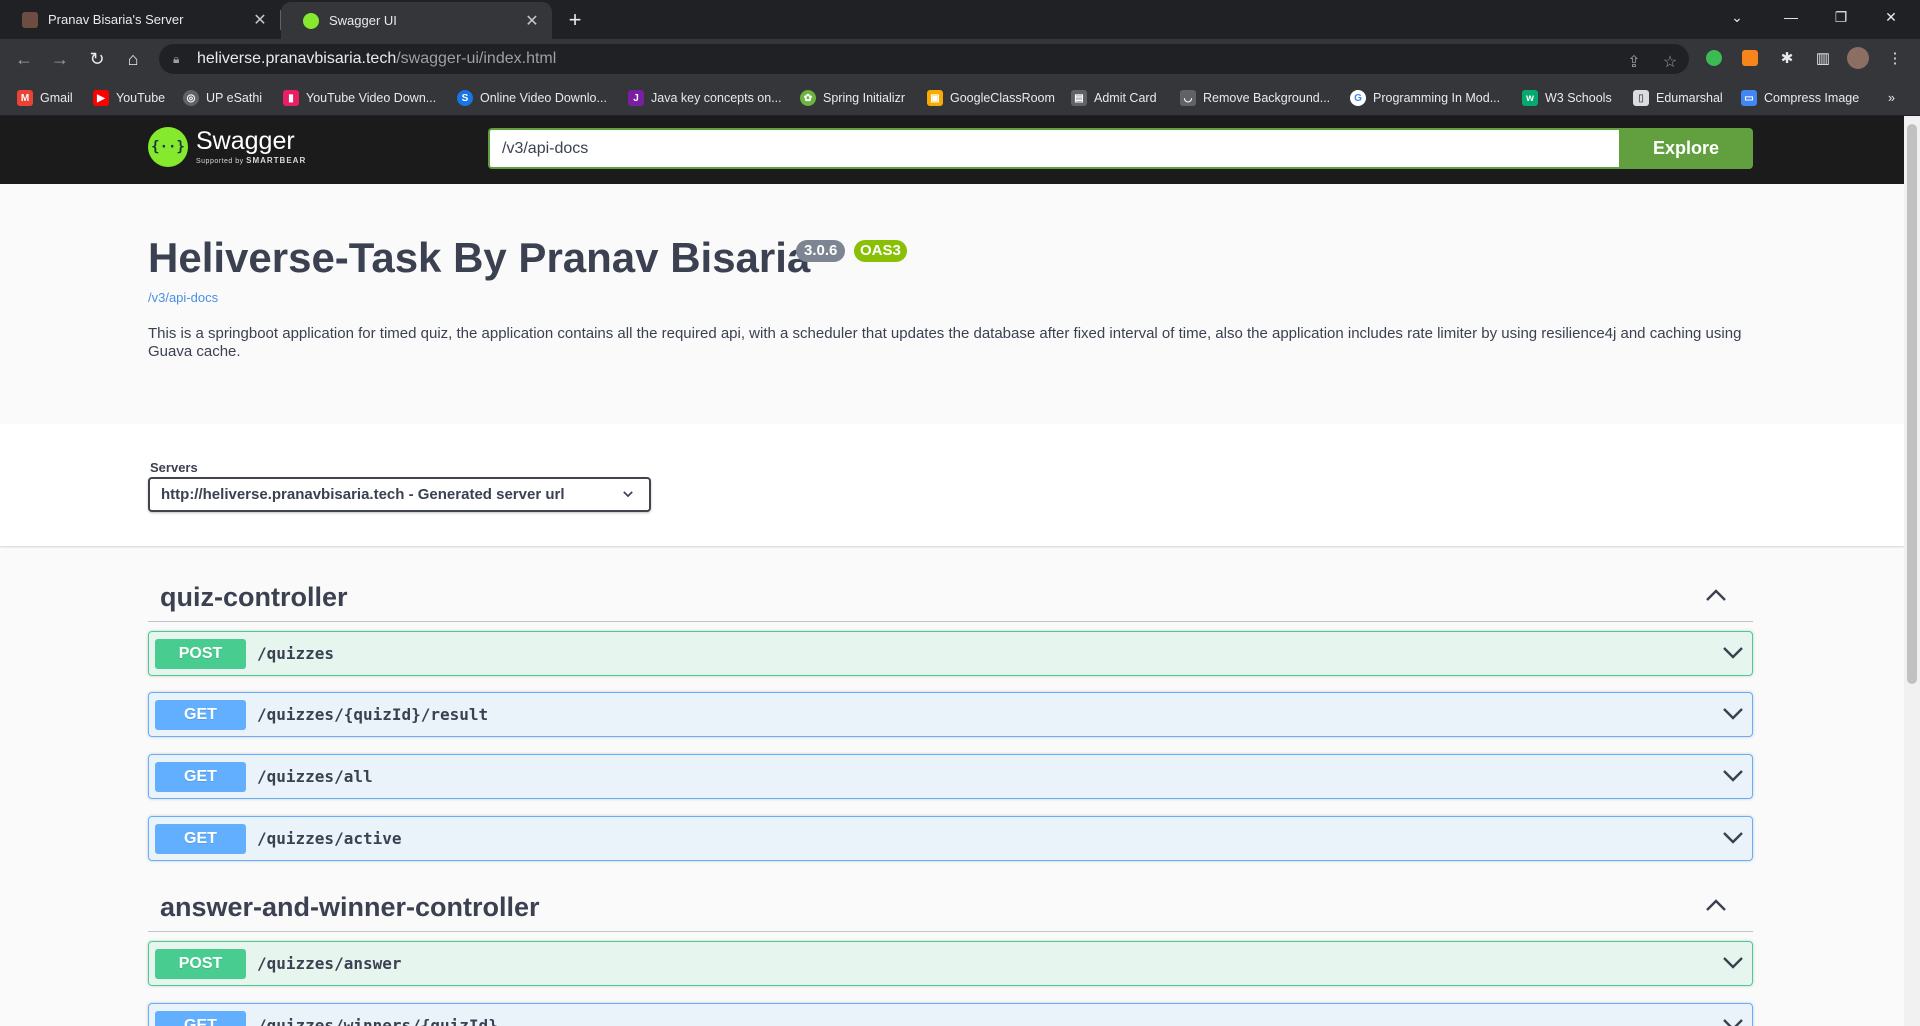 The width and height of the screenshot is (1920, 1026). What do you see at coordinates (950, 1014) in the screenshot?
I see `opblock-get-quiz-winners: GET /quizzes/winners/{quizId}` at bounding box center [950, 1014].